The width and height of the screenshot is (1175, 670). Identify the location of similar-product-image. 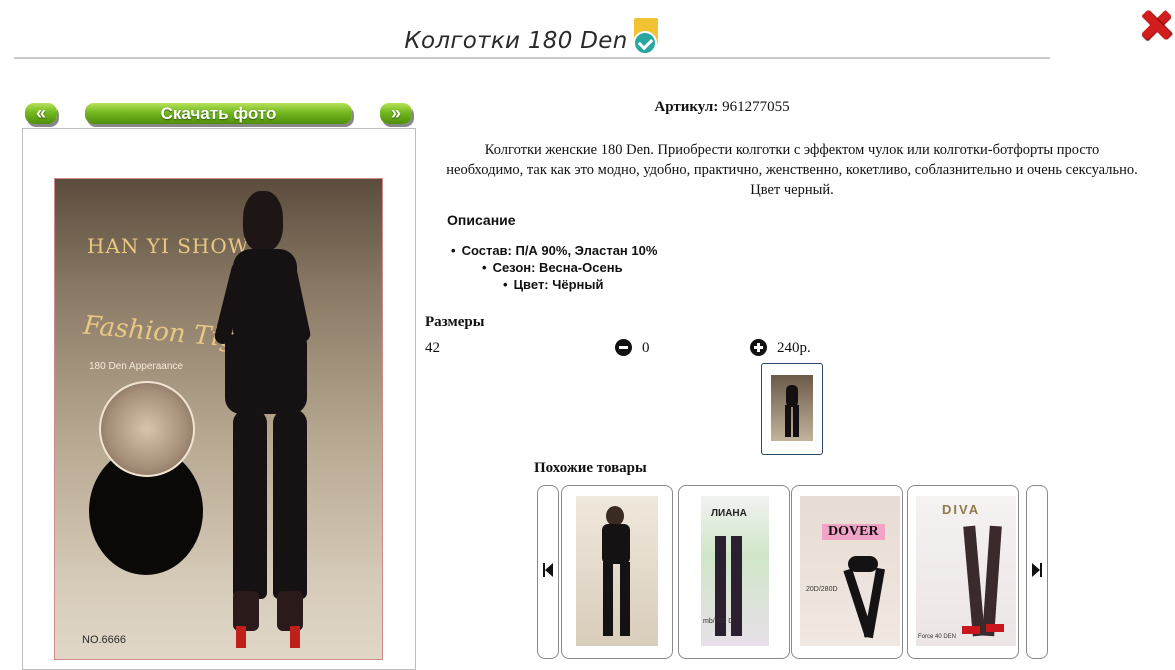
(617, 571).